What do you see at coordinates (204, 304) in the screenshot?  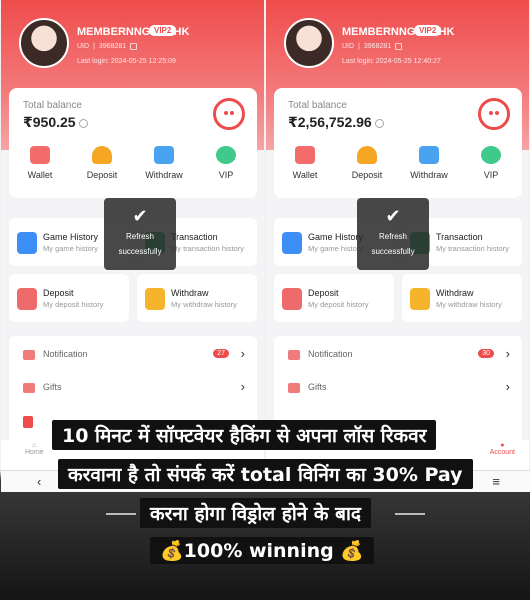 I see `withdraw-history-sub: My withdraw history` at bounding box center [204, 304].